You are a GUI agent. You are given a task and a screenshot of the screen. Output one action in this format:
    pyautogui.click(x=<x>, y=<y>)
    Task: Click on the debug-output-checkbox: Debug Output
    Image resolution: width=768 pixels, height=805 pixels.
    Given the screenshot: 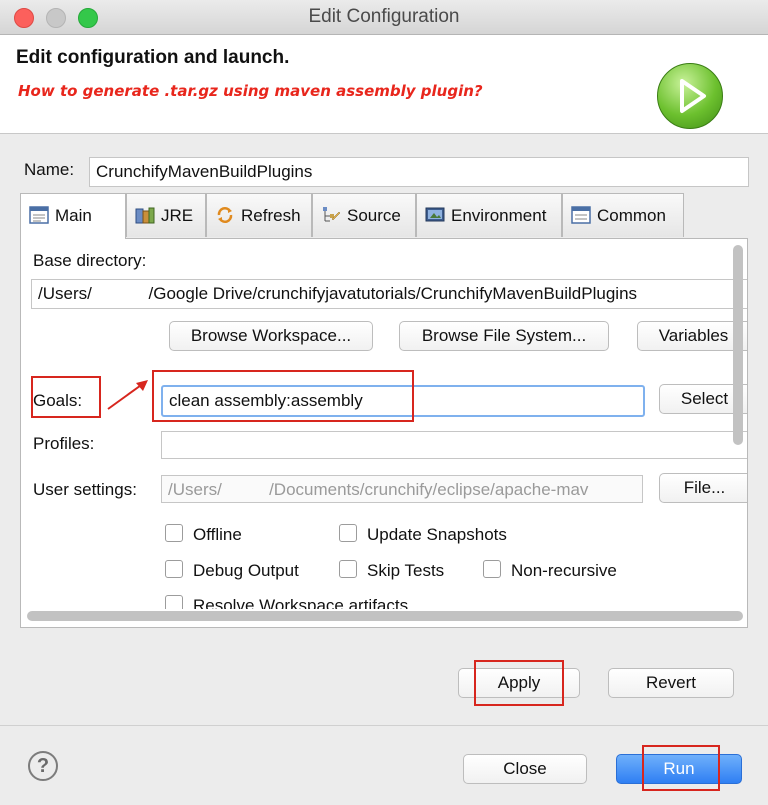 What is the action you would take?
    pyautogui.click(x=232, y=570)
    